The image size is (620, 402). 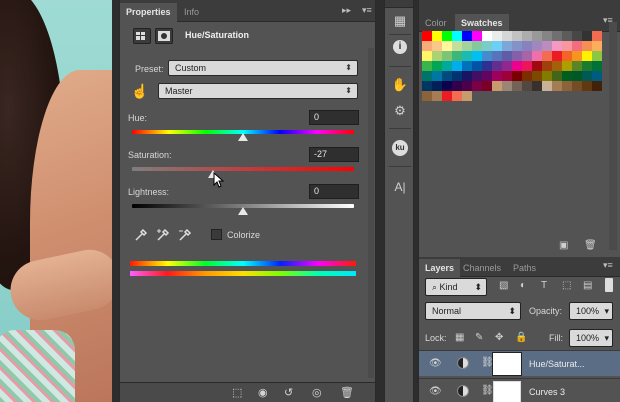 I want to click on preset-dropdown: Custom ⬍, so click(x=263, y=68).